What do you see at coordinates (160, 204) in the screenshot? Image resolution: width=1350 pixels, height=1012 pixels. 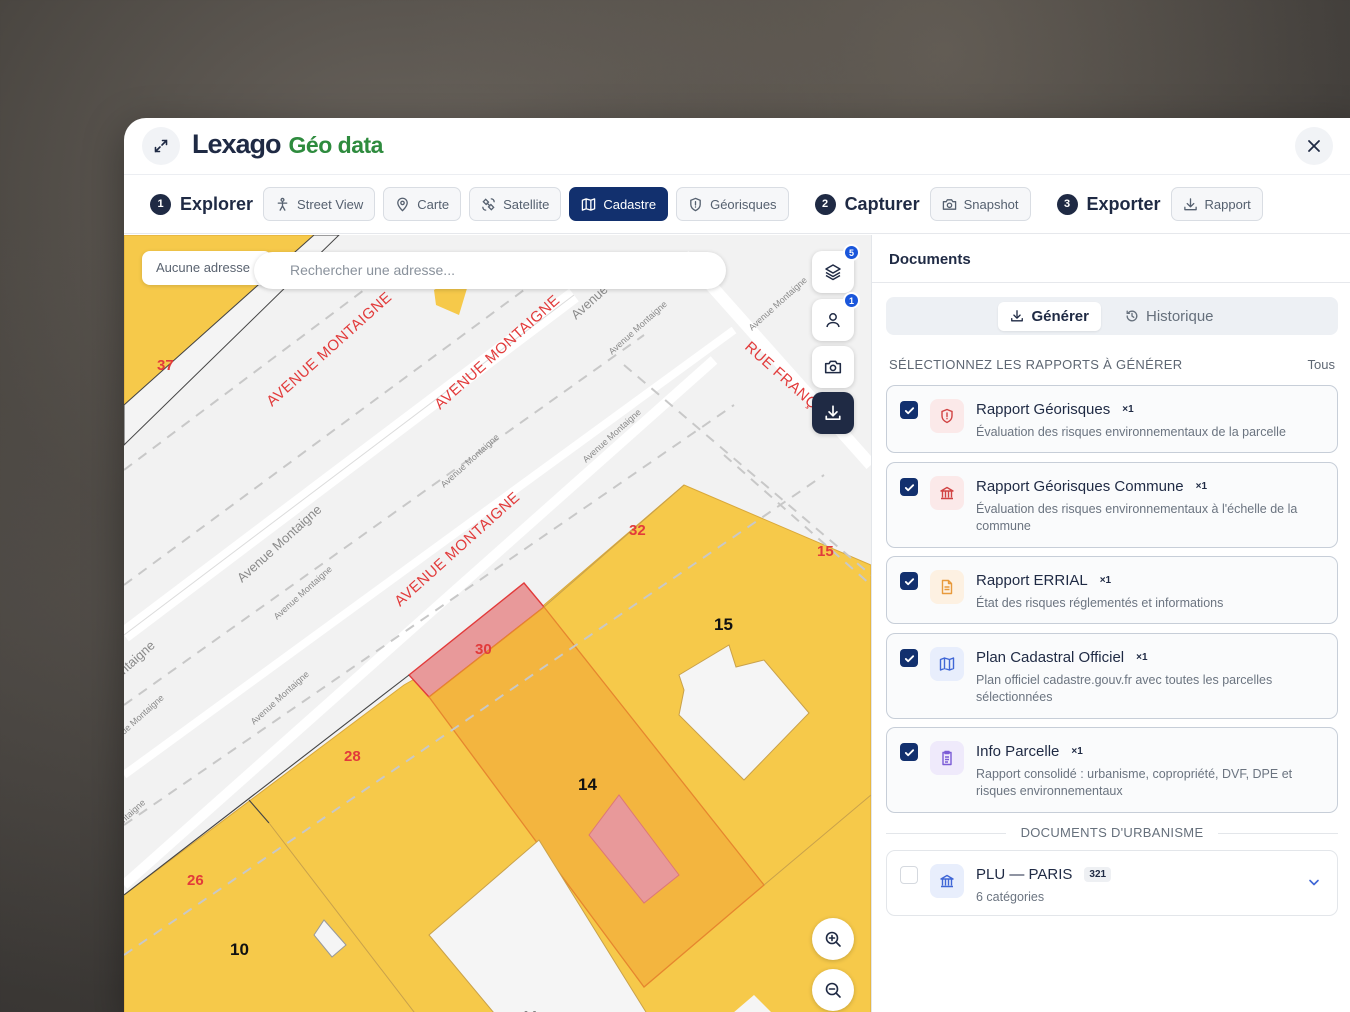 I see `step-number: 1` at bounding box center [160, 204].